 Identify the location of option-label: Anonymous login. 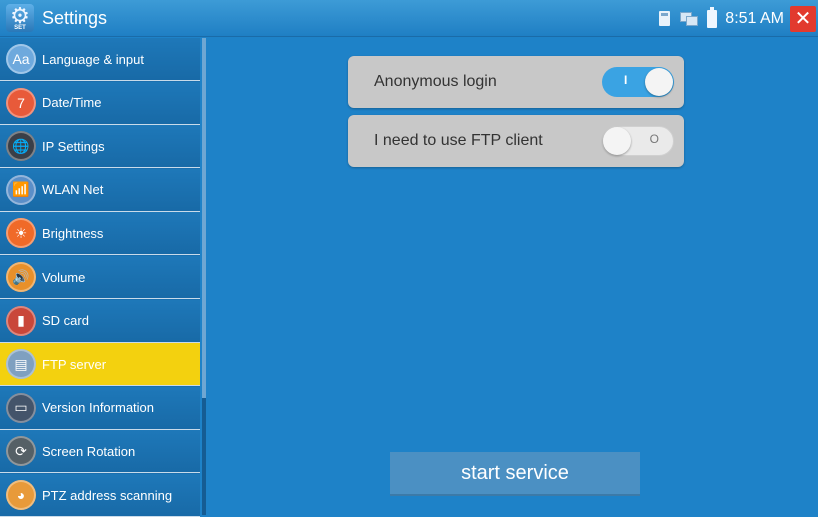
(435, 81).